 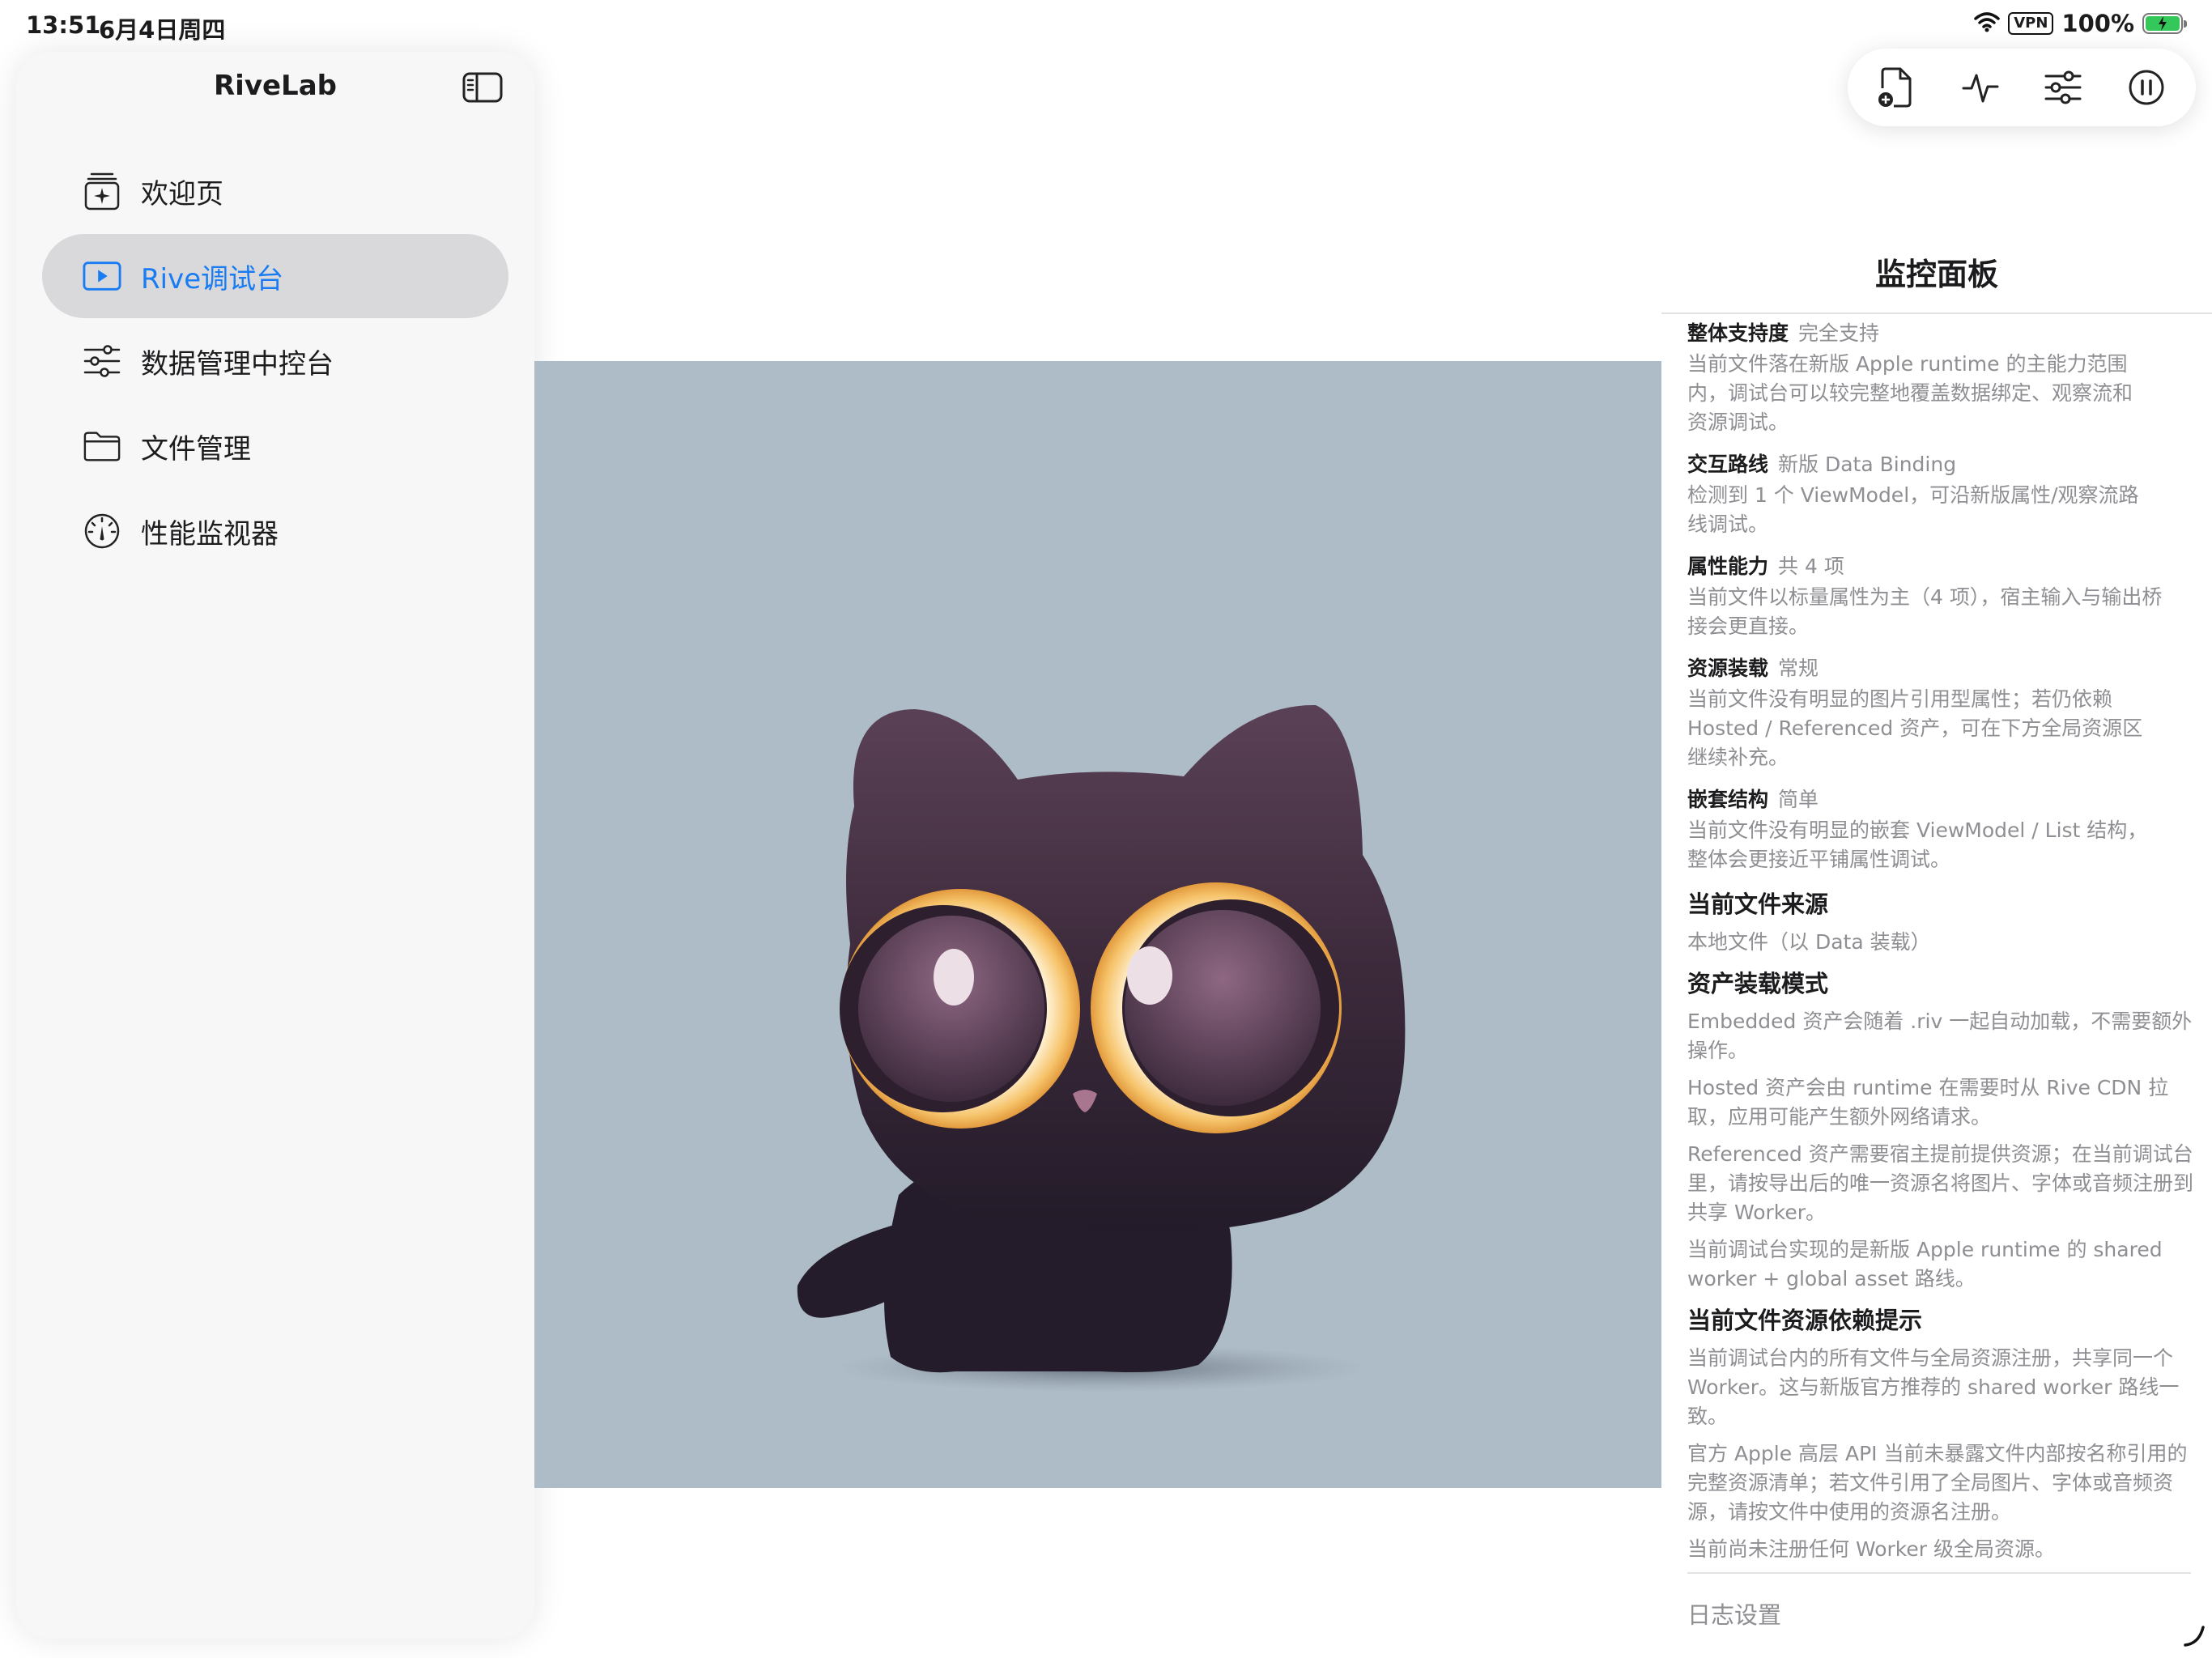 I want to click on row-key: 交互路线, so click(x=1728, y=464).